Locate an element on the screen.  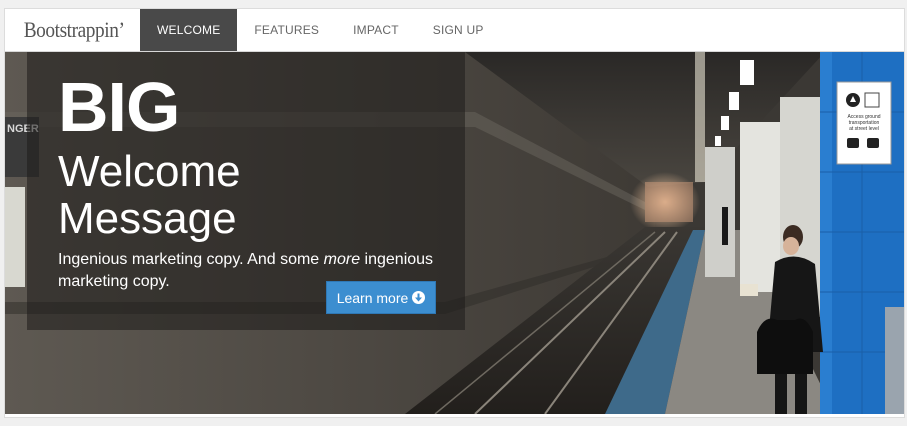
learn-more-button: Learn more is located at coordinates (381, 297).